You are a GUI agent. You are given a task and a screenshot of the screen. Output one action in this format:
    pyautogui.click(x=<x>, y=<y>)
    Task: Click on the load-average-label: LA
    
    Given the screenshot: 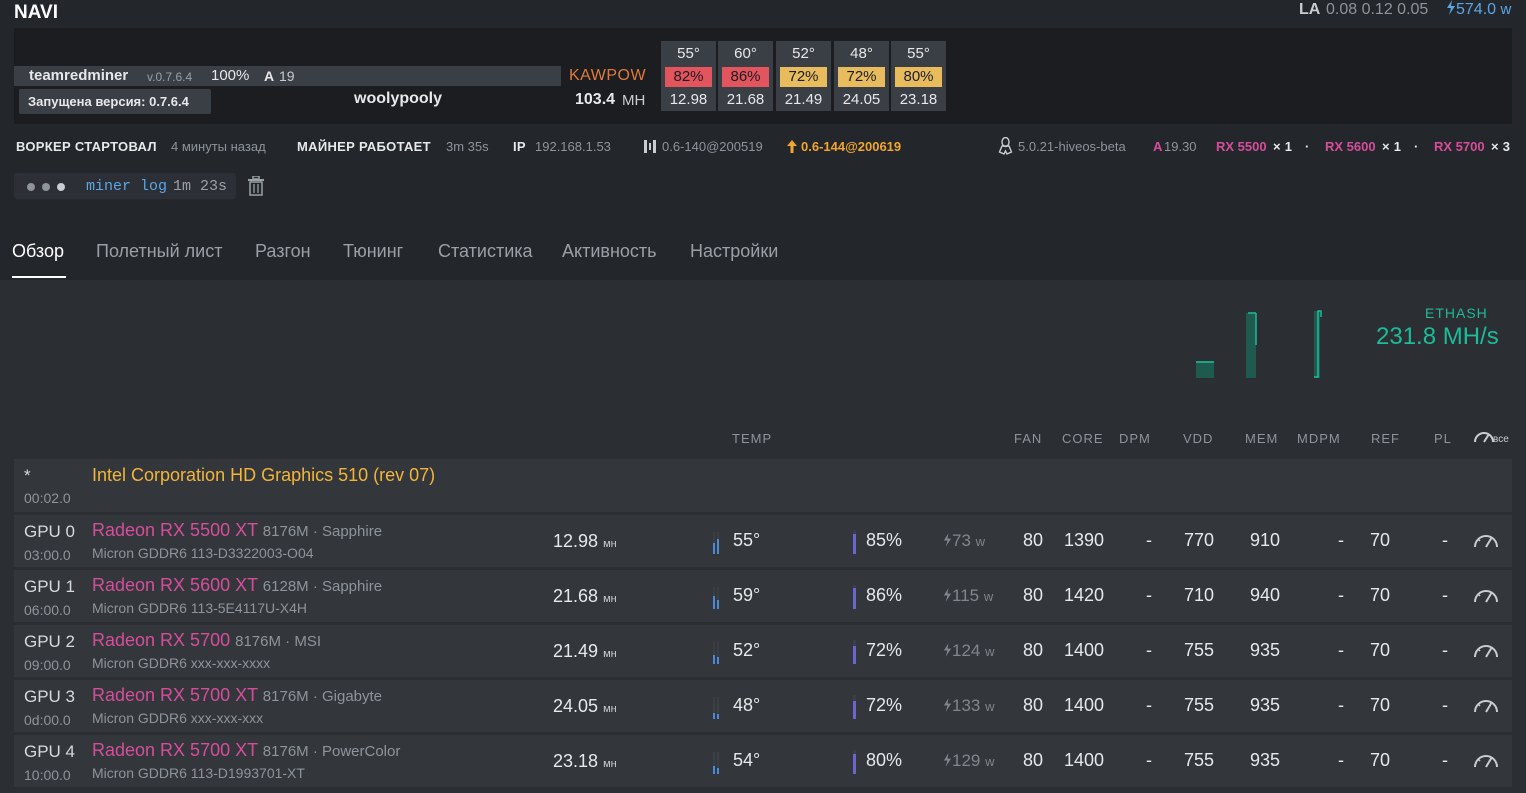 What is the action you would take?
    pyautogui.click(x=1310, y=9)
    